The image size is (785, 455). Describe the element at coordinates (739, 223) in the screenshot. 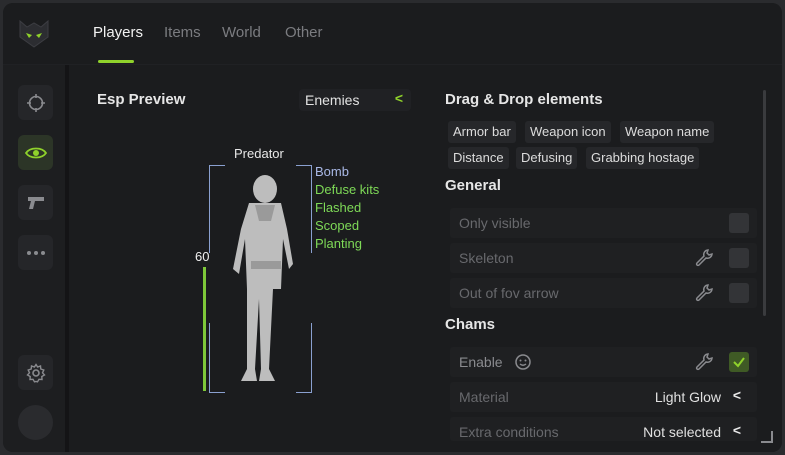

I see `only-visible-checkbox` at that location.